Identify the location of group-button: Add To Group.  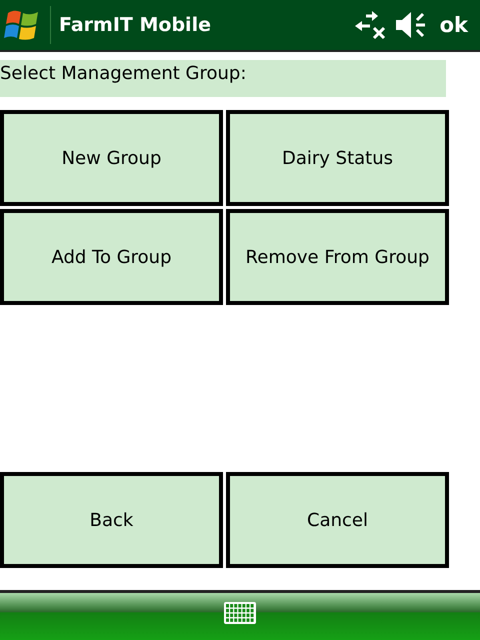
(111, 257).